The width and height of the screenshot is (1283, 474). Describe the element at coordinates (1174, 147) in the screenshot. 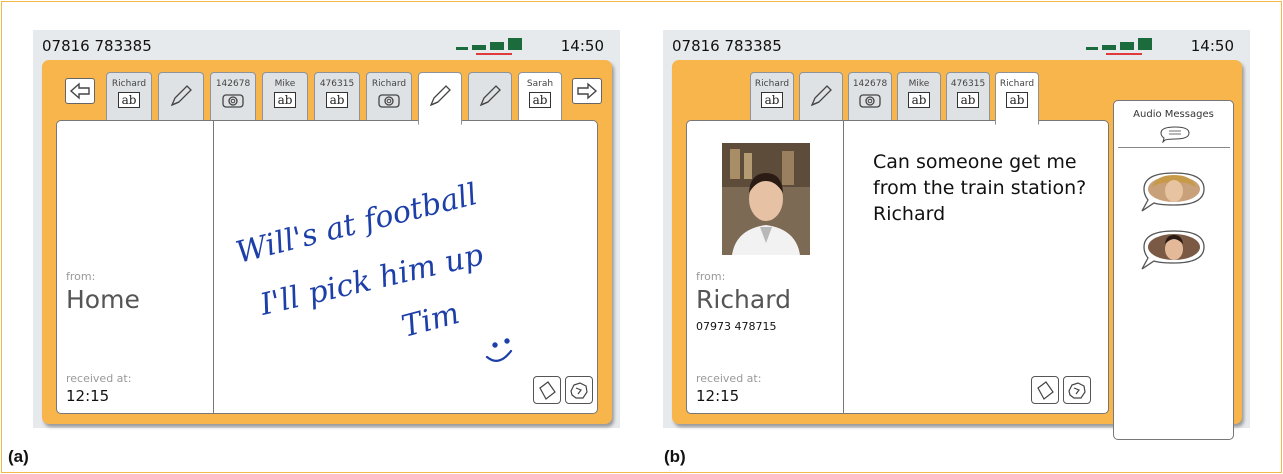

I see `divider` at that location.